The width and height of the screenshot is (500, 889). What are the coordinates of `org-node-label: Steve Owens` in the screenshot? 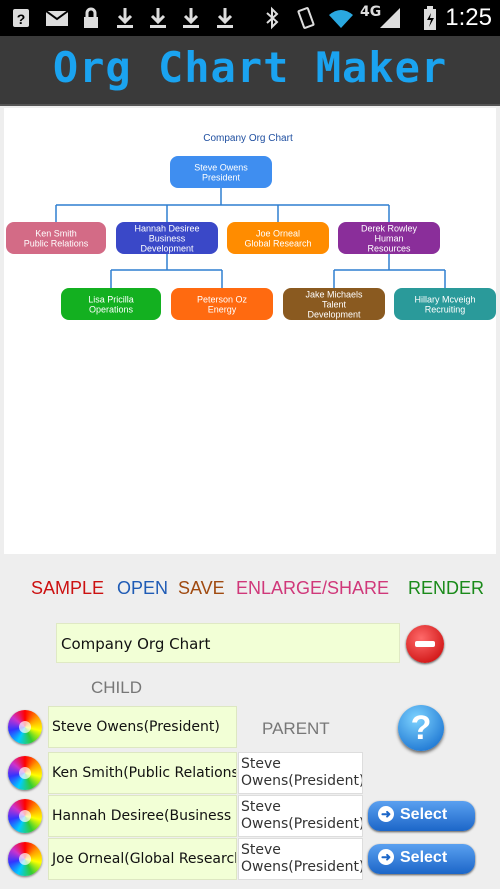 It's located at (221, 168).